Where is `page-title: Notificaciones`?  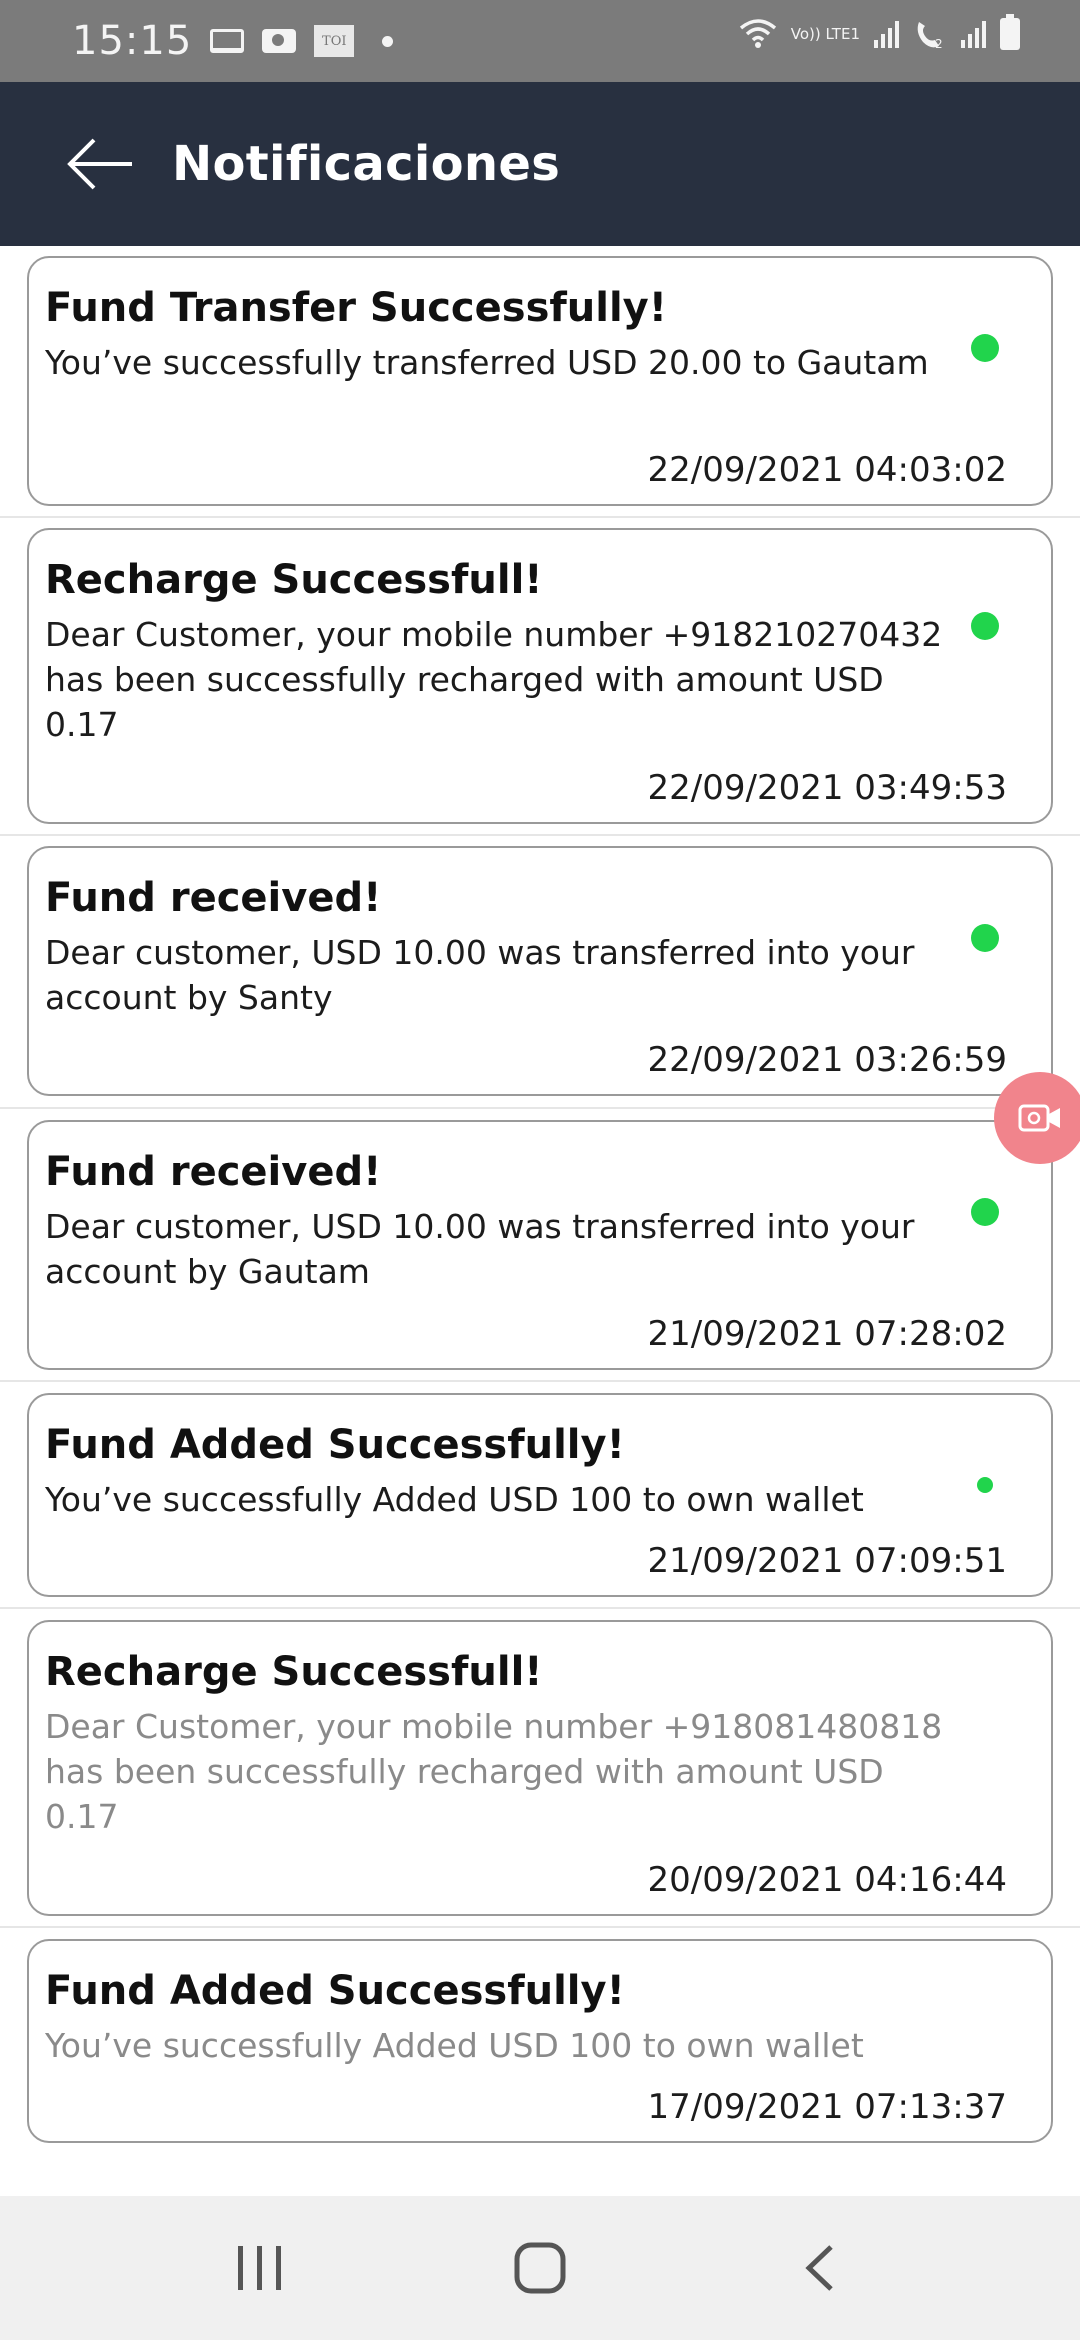
page-title: Notificaciones is located at coordinates (366, 164).